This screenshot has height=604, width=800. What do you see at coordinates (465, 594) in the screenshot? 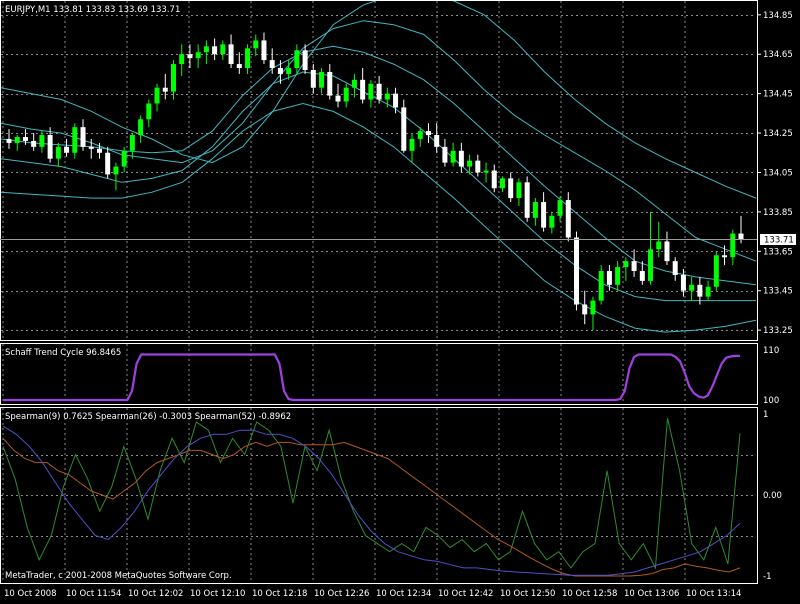
I see `x-tick-label: 10 Oct 12:42` at bounding box center [465, 594].